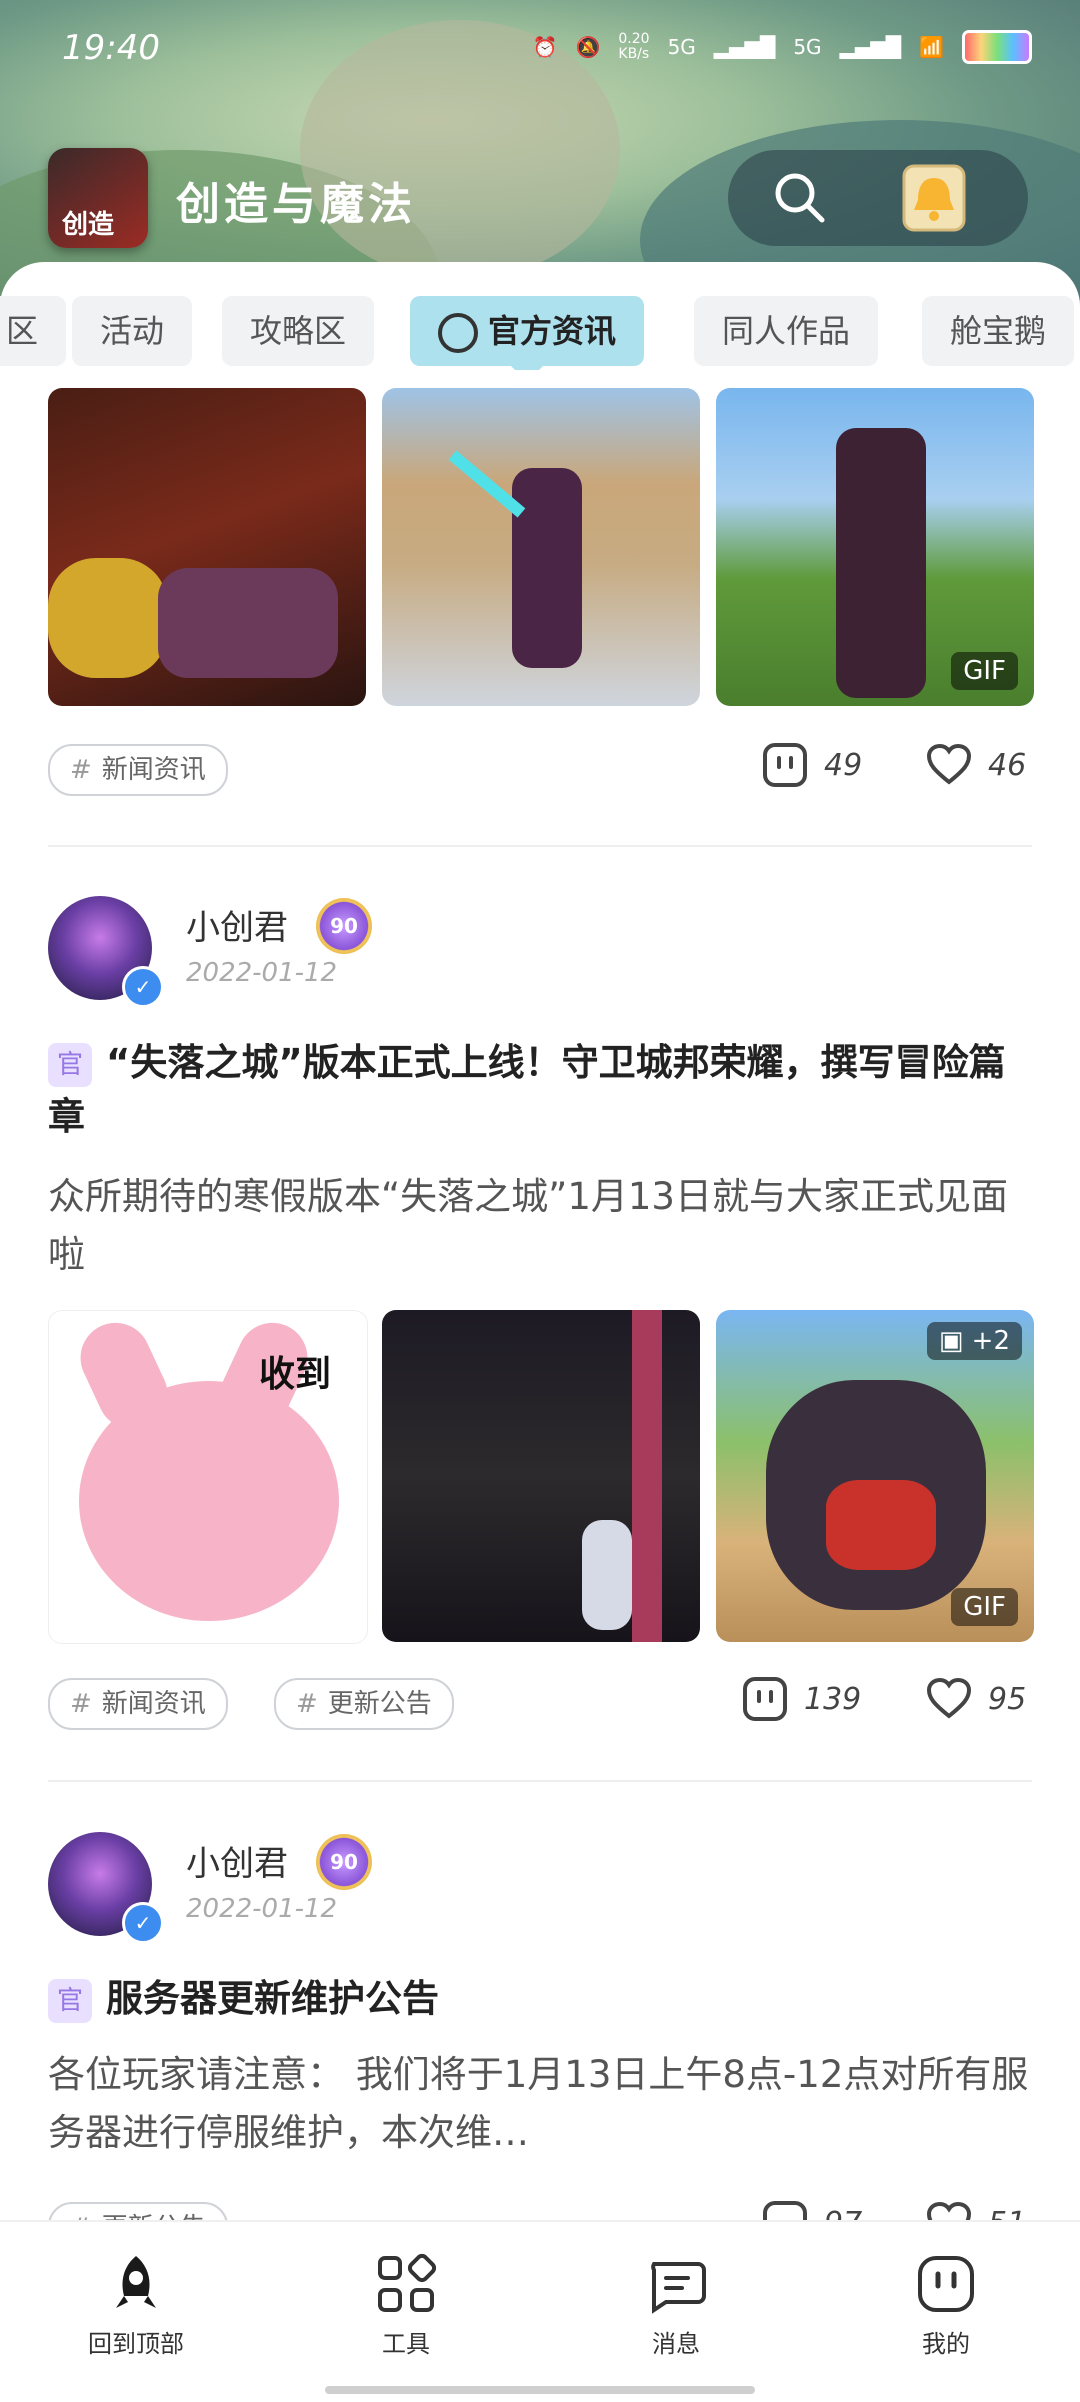 The width and height of the screenshot is (1080, 2402). I want to click on more-images-count: +2, so click(990, 1341).